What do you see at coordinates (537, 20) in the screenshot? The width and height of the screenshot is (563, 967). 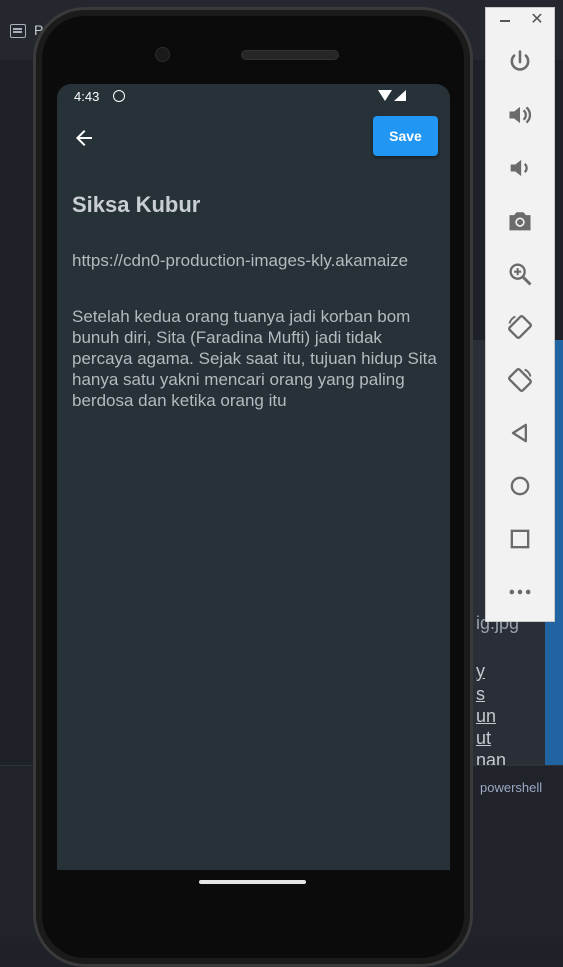 I see `close-icon: ✕` at bounding box center [537, 20].